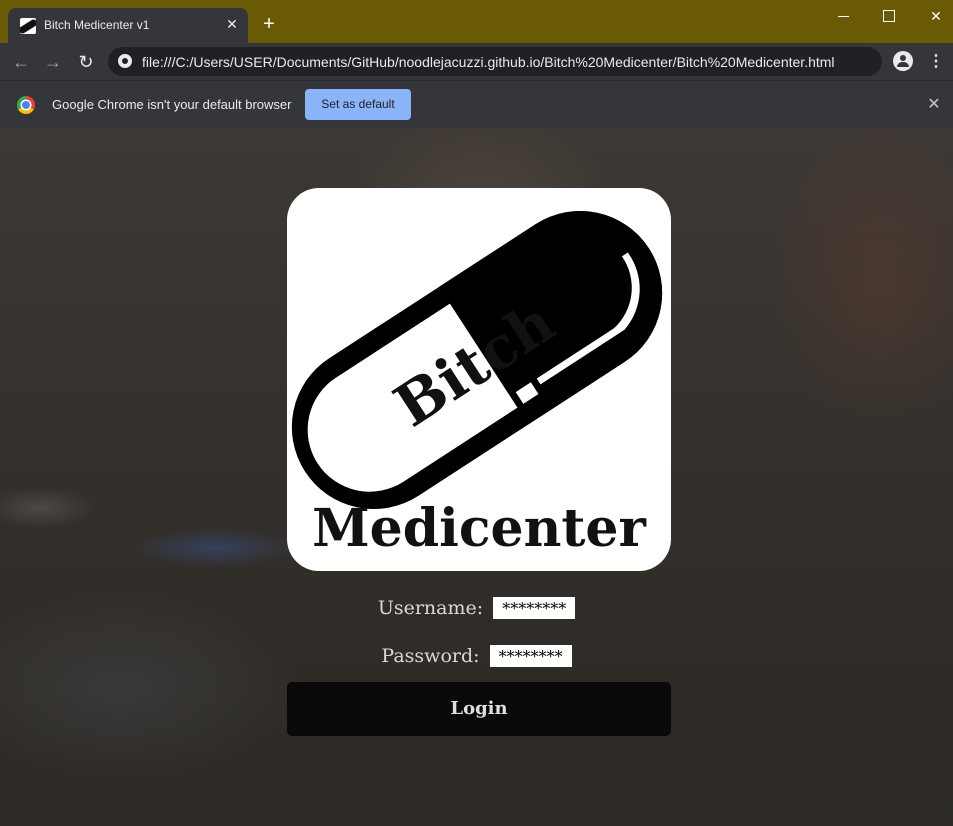  I want to click on maximize-button, so click(889, 16).